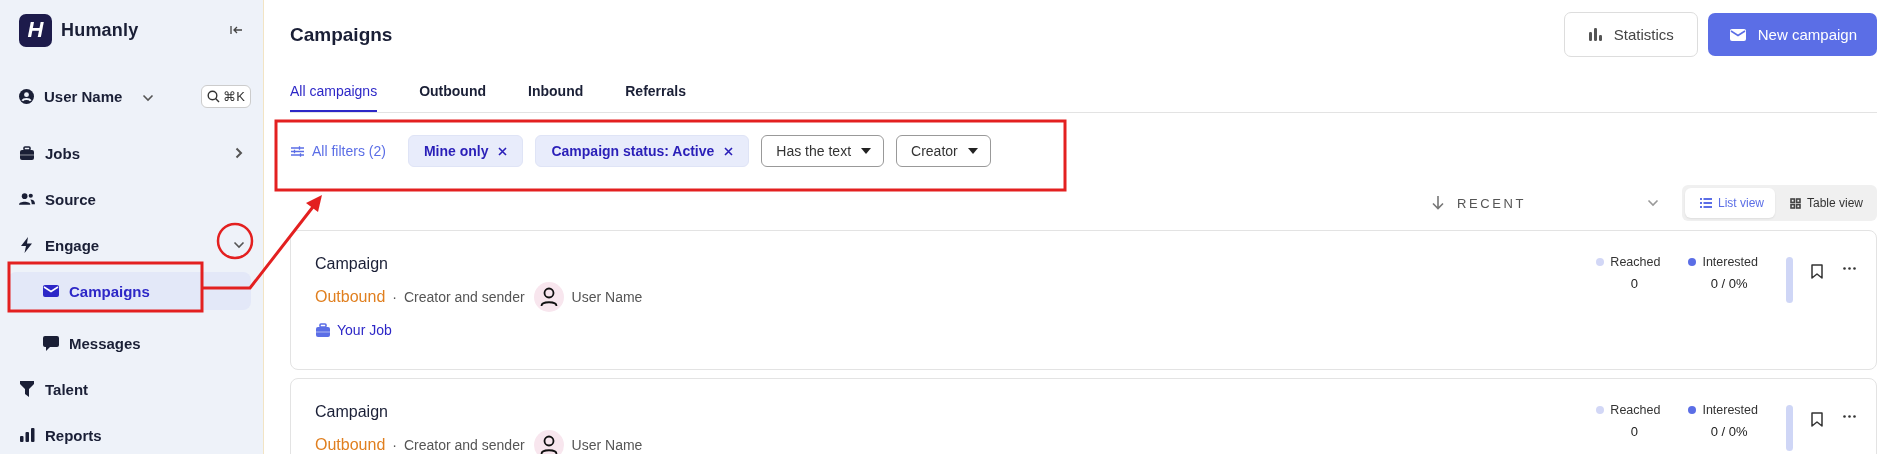 Image resolution: width=1898 pixels, height=454 pixels. I want to click on all-filters-link: All filters (2), so click(338, 151).